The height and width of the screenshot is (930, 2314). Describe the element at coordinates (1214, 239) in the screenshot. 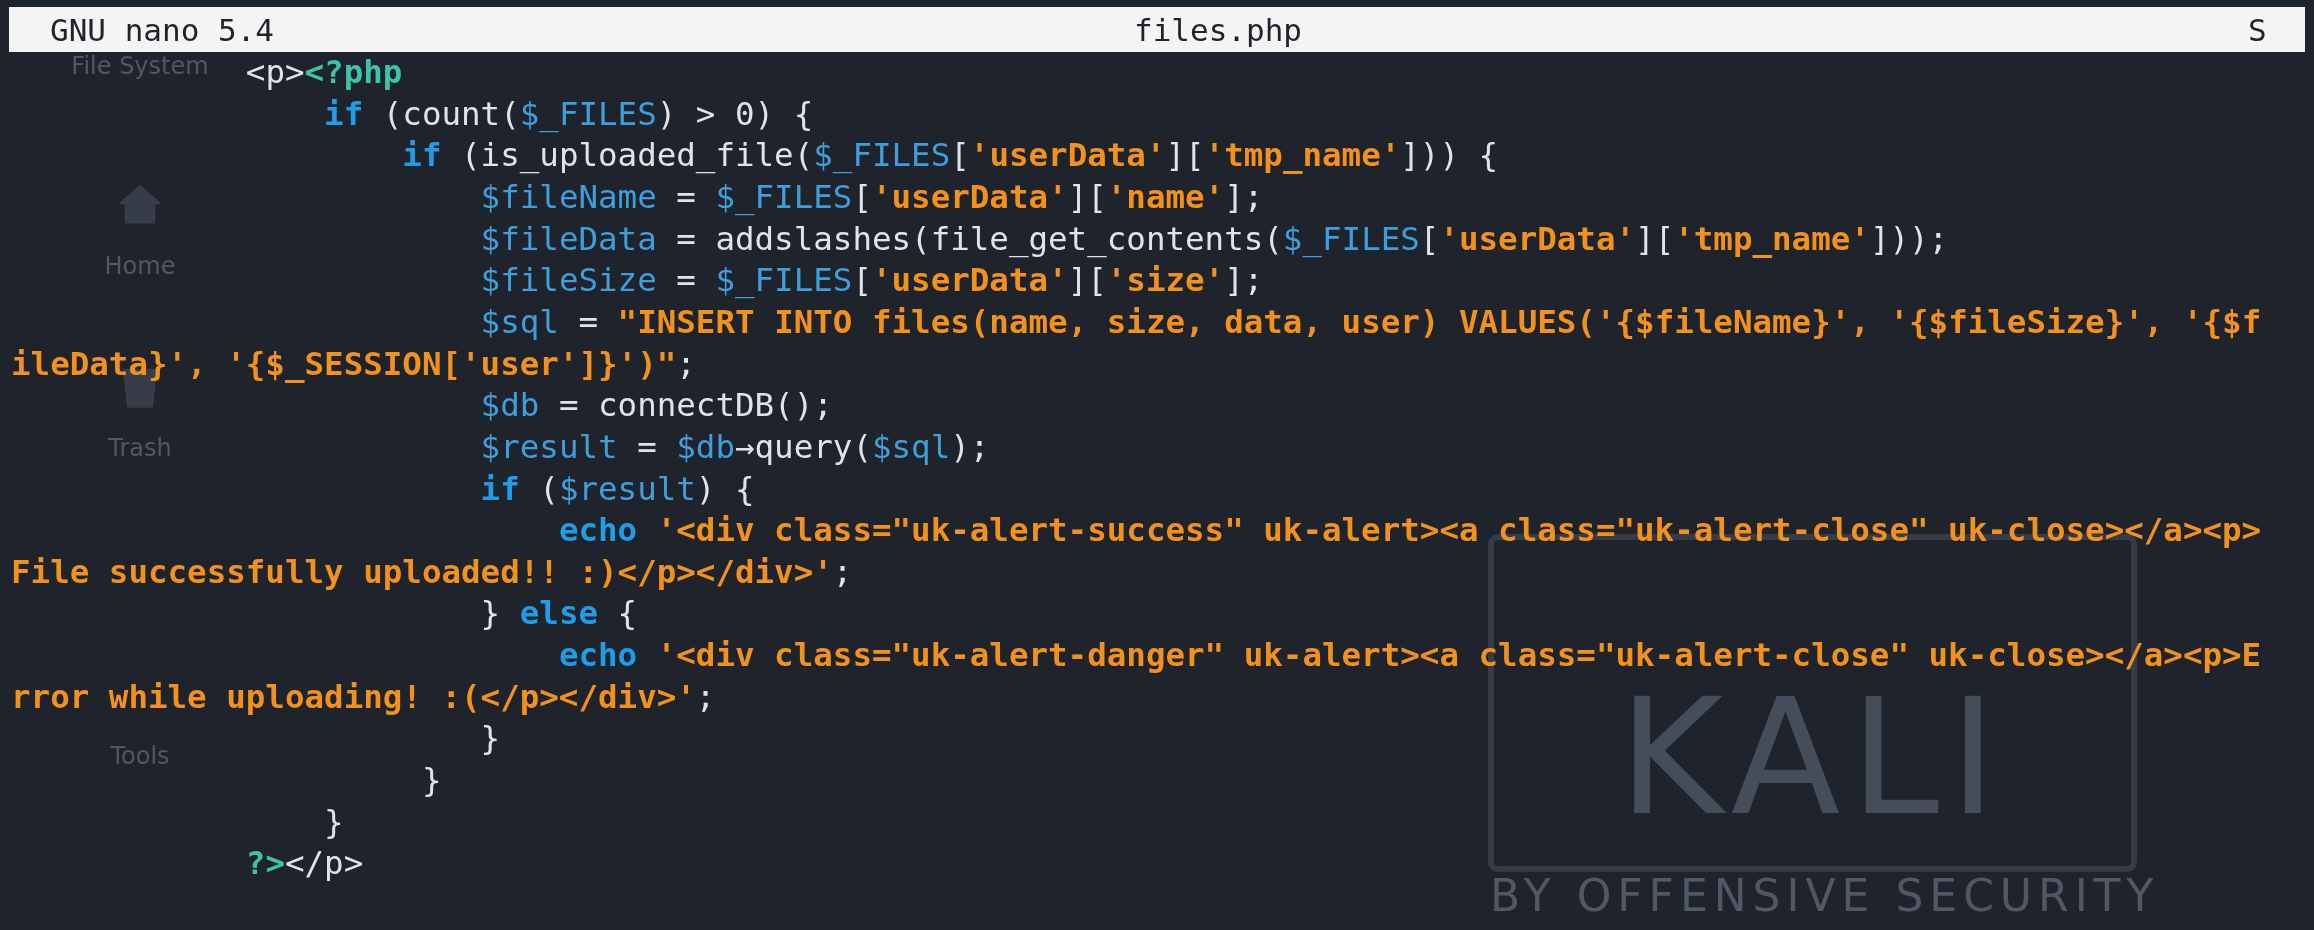

I see `code-line: $fileData = addslashes(file_get_contents($_FILES['userData']['tmp_name']));` at that location.